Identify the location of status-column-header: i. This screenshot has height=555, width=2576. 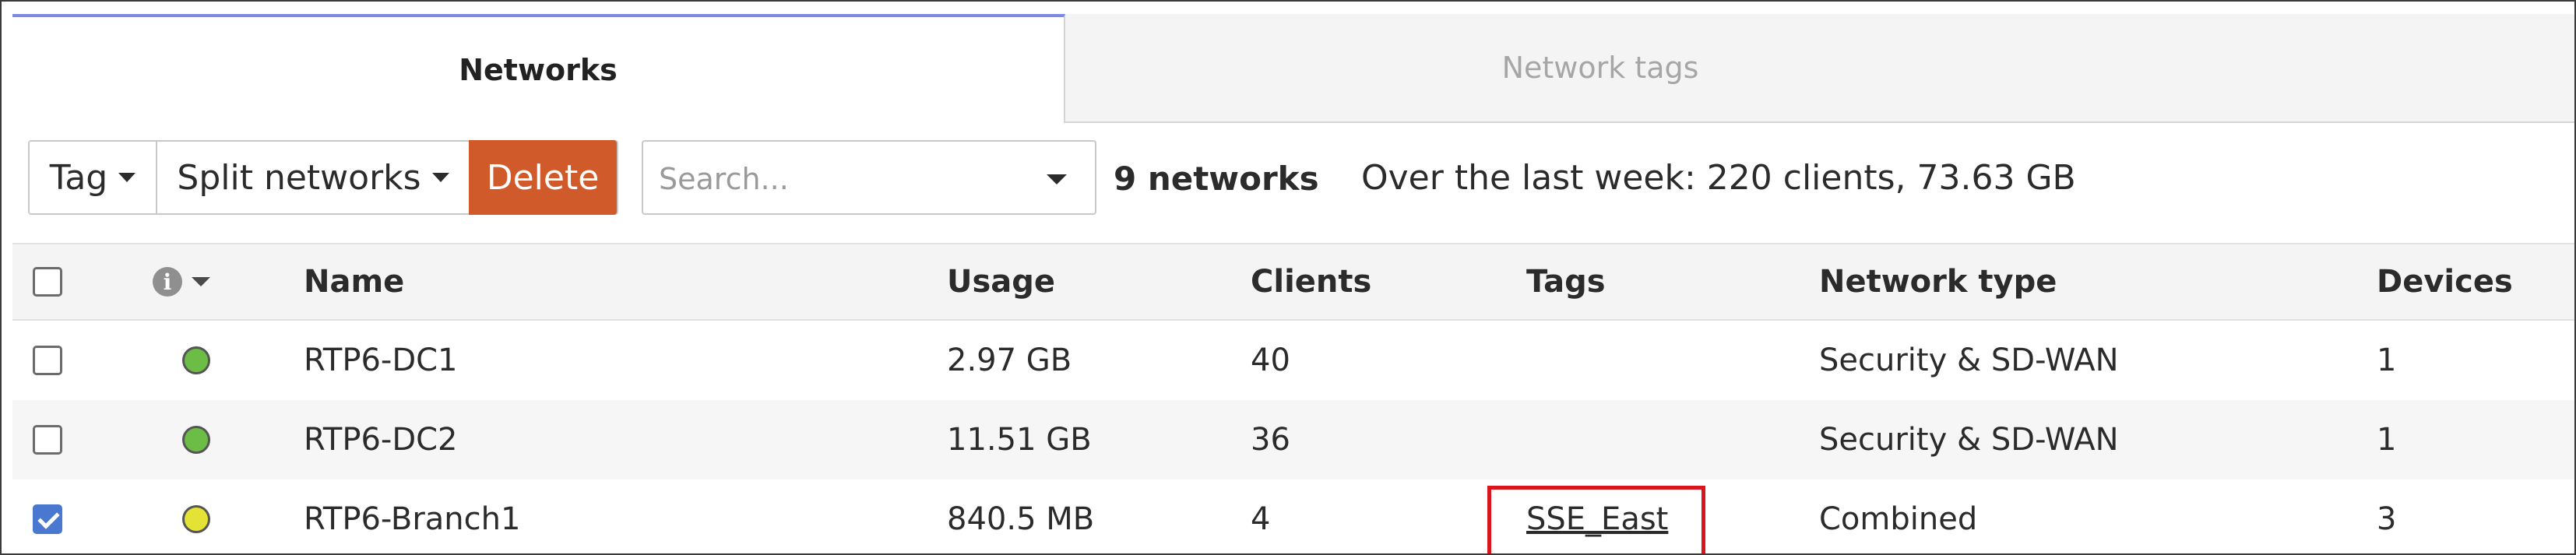
(181, 281).